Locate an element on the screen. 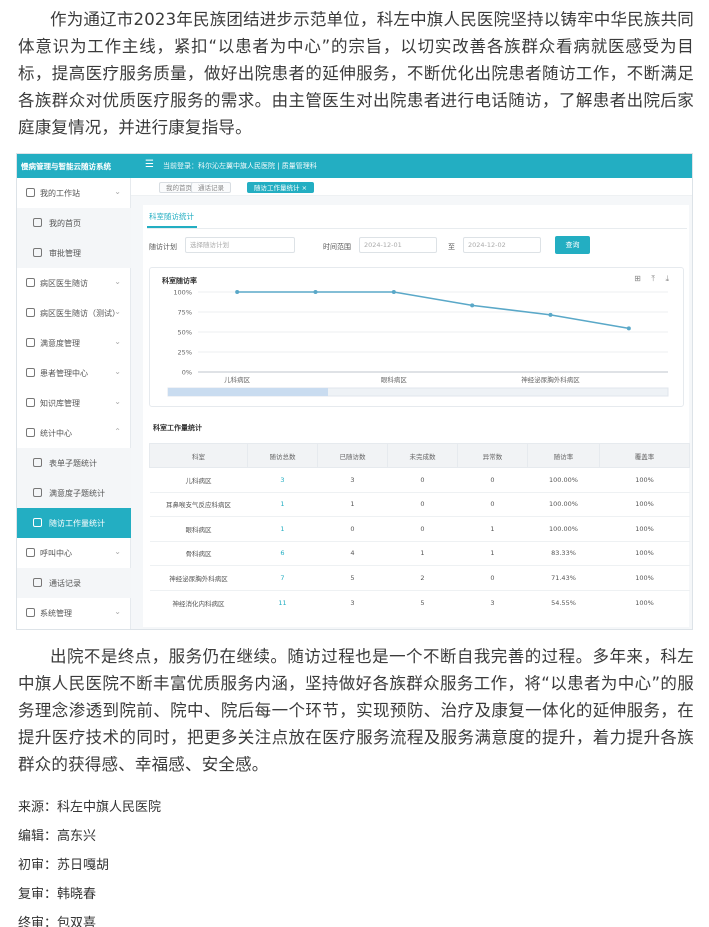  credit-value: 苏日嘎胡 is located at coordinates (83, 865).